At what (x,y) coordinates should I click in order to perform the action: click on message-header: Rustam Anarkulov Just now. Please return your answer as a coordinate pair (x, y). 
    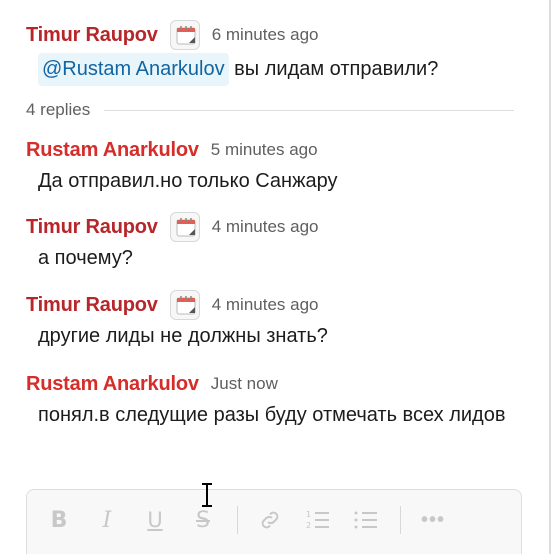
    Looking at the image, I should click on (266, 384).